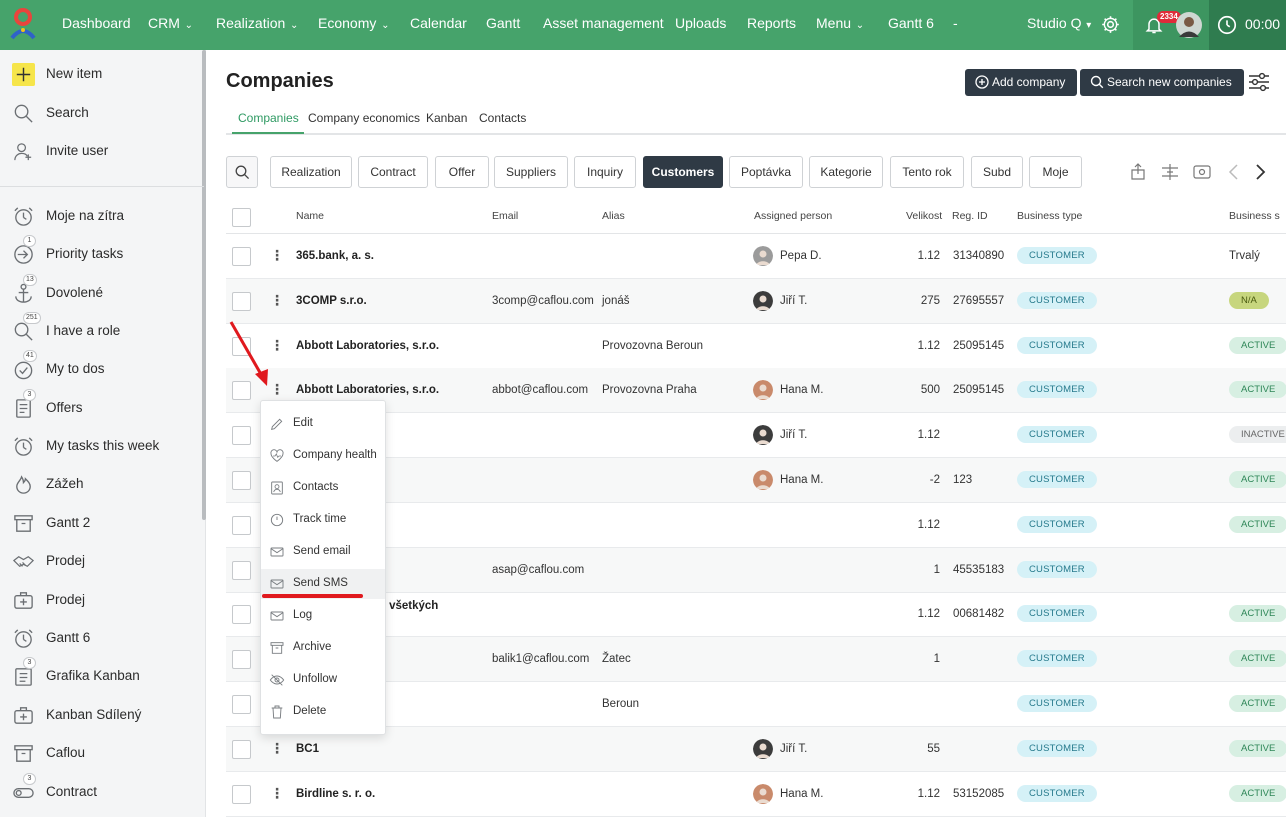 Image resolution: width=1286 pixels, height=817 pixels. Describe the element at coordinates (605, 172) in the screenshot. I see `filter-chip-inquiry: Inquiry` at that location.